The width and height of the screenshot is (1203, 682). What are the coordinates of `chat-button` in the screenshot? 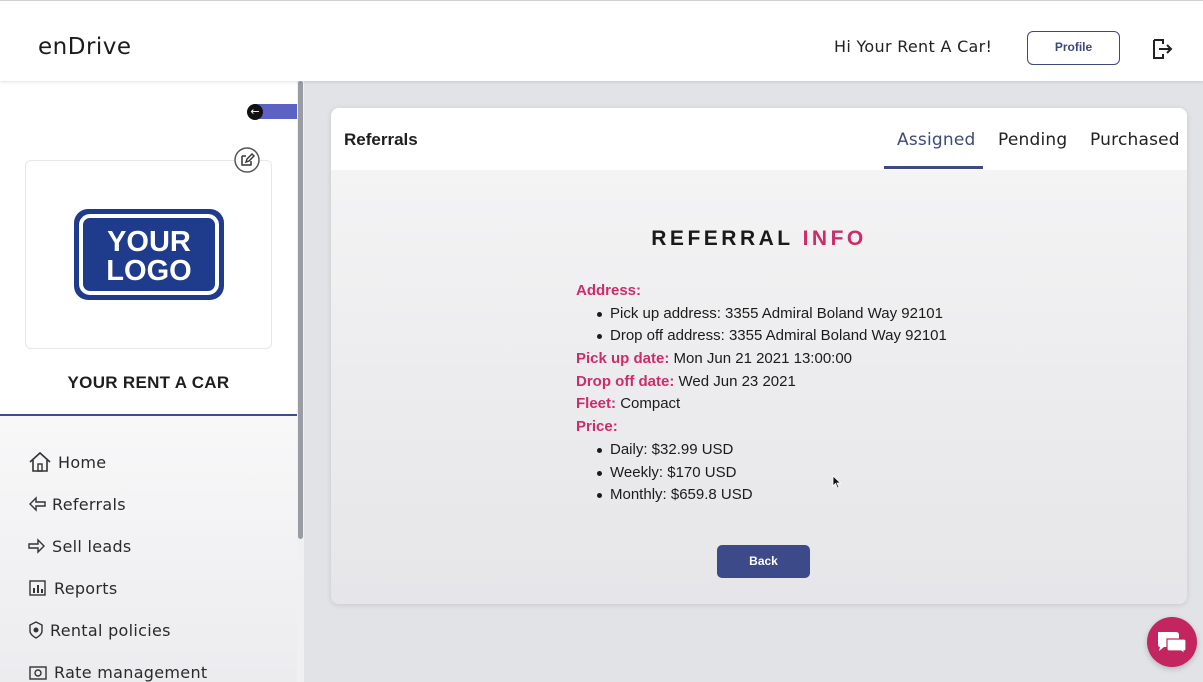 It's located at (1172, 642).